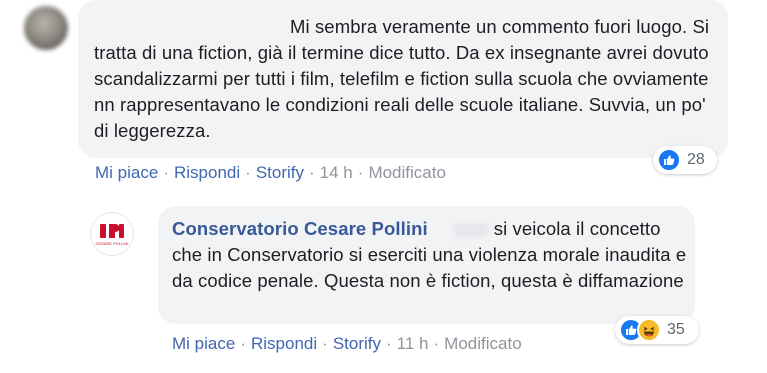 This screenshot has height=373, width=767. What do you see at coordinates (649, 330) in the screenshot?
I see `haha-icon` at bounding box center [649, 330].